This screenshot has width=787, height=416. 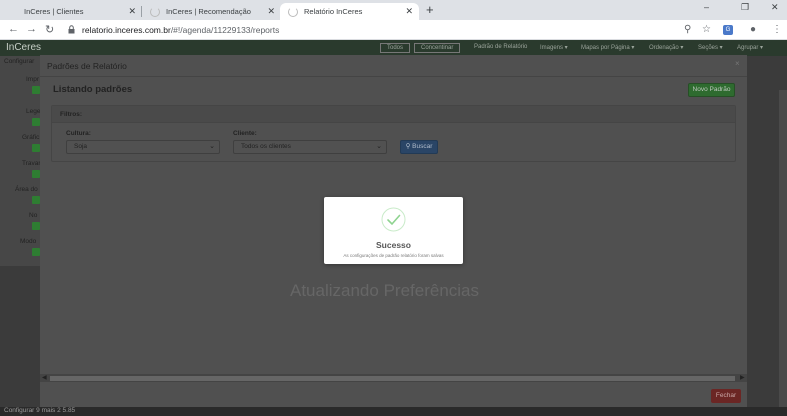 I want to click on list-heading: Listando padrões, so click(x=93, y=89).